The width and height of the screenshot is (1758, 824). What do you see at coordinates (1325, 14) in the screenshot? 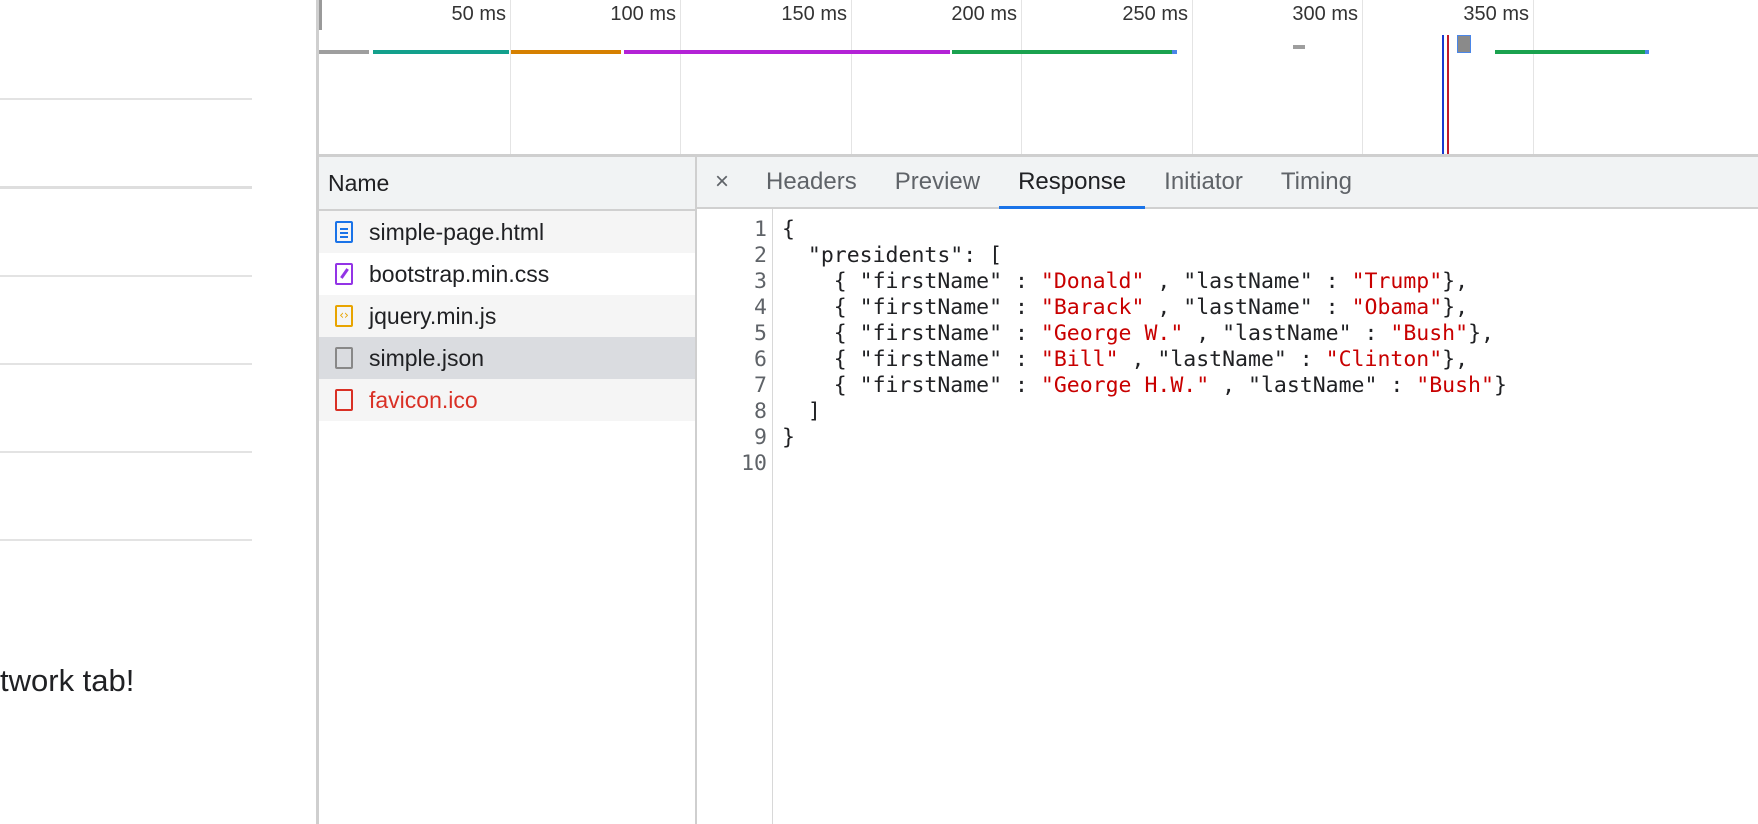
I see `timeline-tick-label: 300 ms` at bounding box center [1325, 14].